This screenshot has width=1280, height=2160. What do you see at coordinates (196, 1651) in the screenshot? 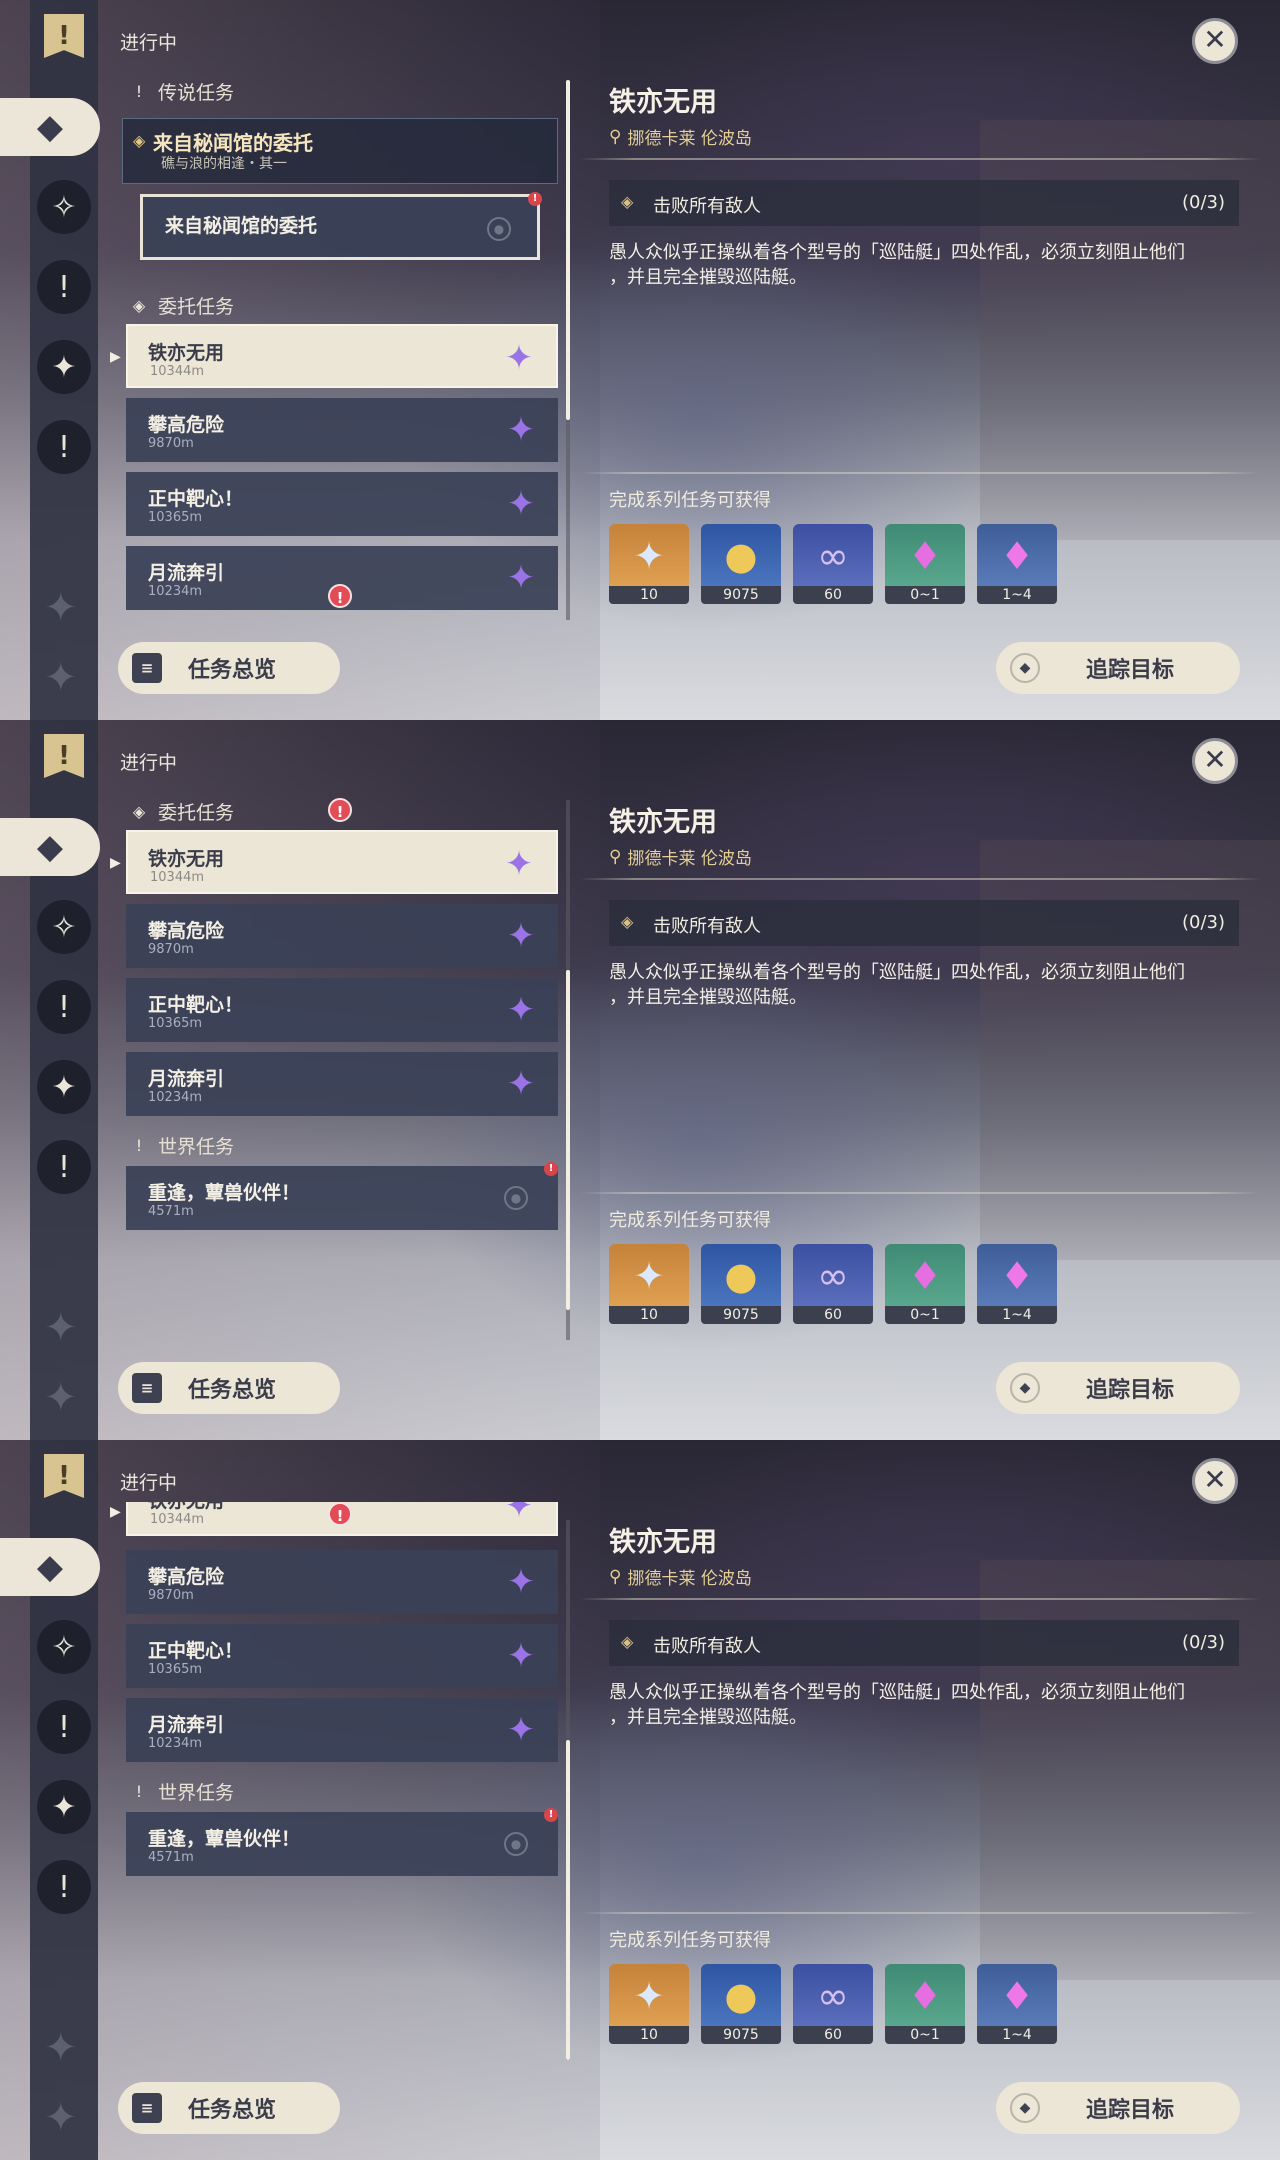
I see `quest-title: 正中靶心！` at bounding box center [196, 1651].